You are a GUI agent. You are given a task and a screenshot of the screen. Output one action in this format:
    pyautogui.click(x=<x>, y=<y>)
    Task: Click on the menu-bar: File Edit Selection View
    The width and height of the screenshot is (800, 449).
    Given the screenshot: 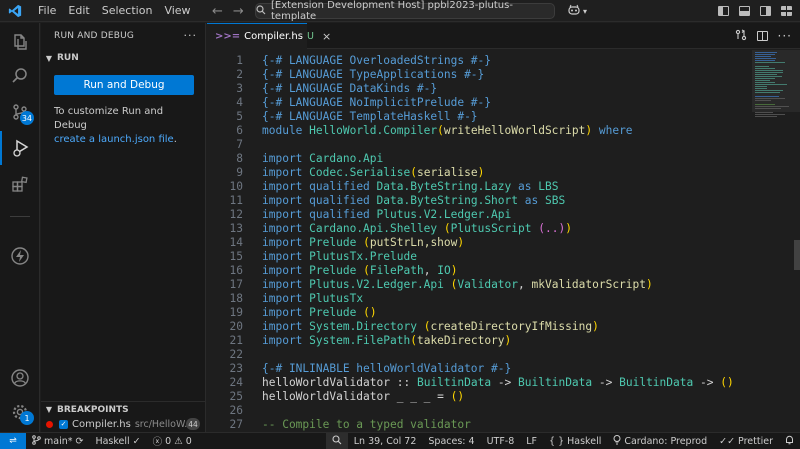 What is the action you would take?
    pyautogui.click(x=114, y=11)
    